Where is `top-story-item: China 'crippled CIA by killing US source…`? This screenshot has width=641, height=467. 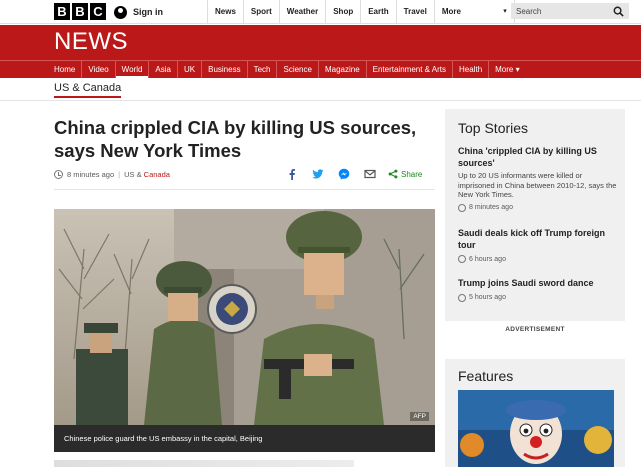
top-story-item: China 'crippled CIA by killing US source… is located at coordinates (538, 179).